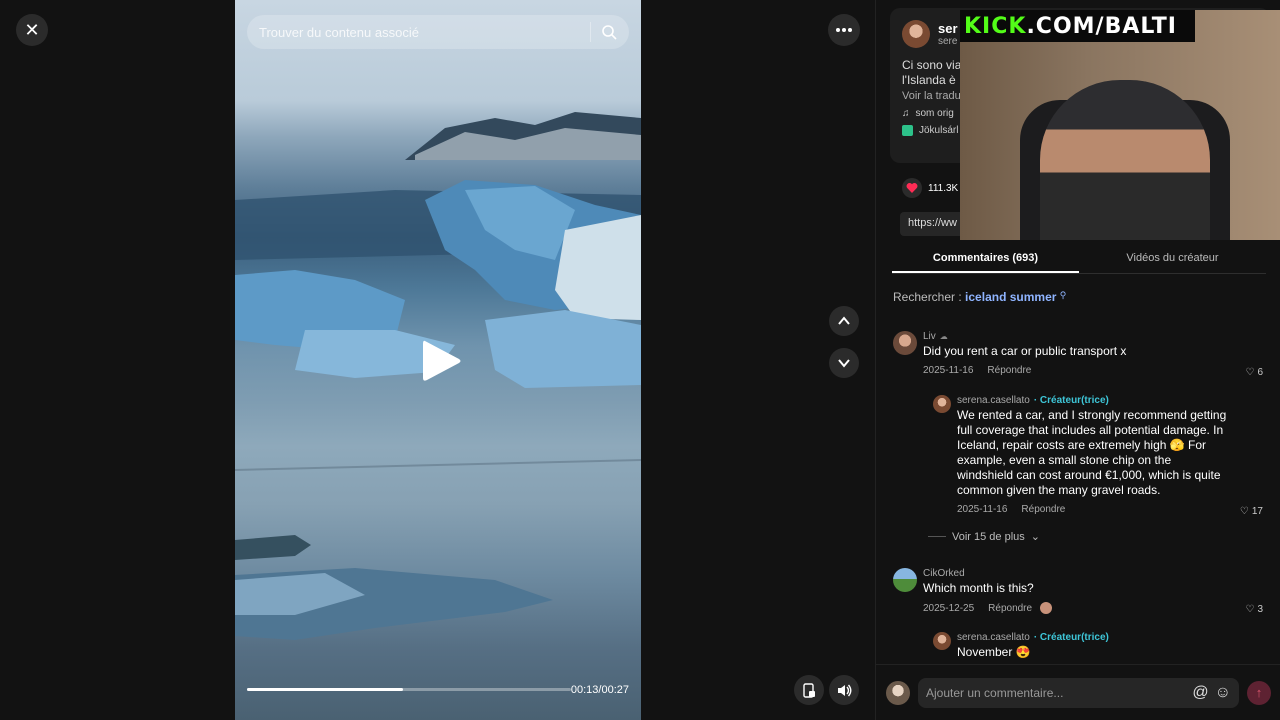 This screenshot has height=720, width=1280. Describe the element at coordinates (1125, 160) in the screenshot. I see `streamer-figure` at that location.